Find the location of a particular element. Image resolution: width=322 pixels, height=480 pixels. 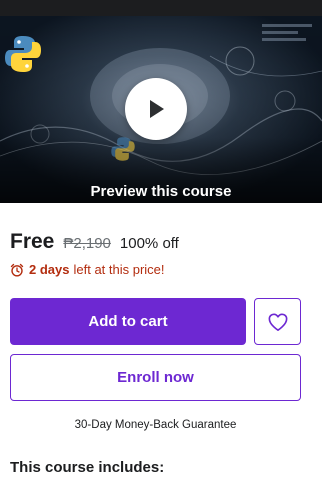

preview-label: Preview this course is located at coordinates (161, 191).